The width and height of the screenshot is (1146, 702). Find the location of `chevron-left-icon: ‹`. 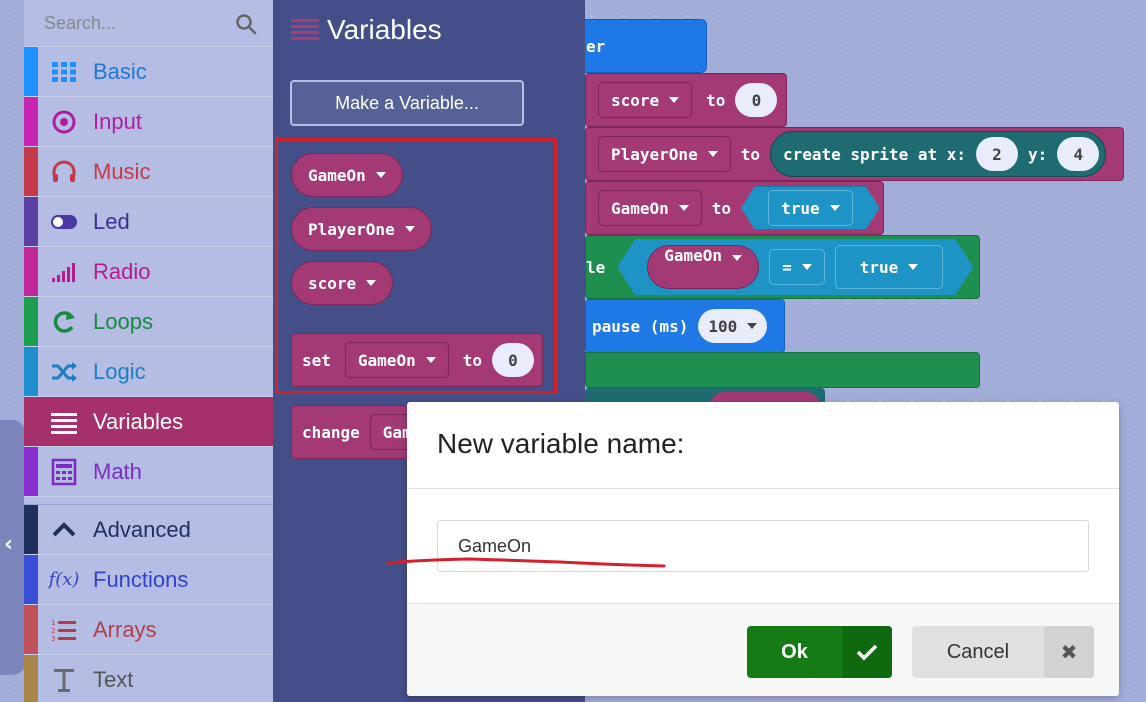

chevron-left-icon: ‹ is located at coordinates (9, 544).